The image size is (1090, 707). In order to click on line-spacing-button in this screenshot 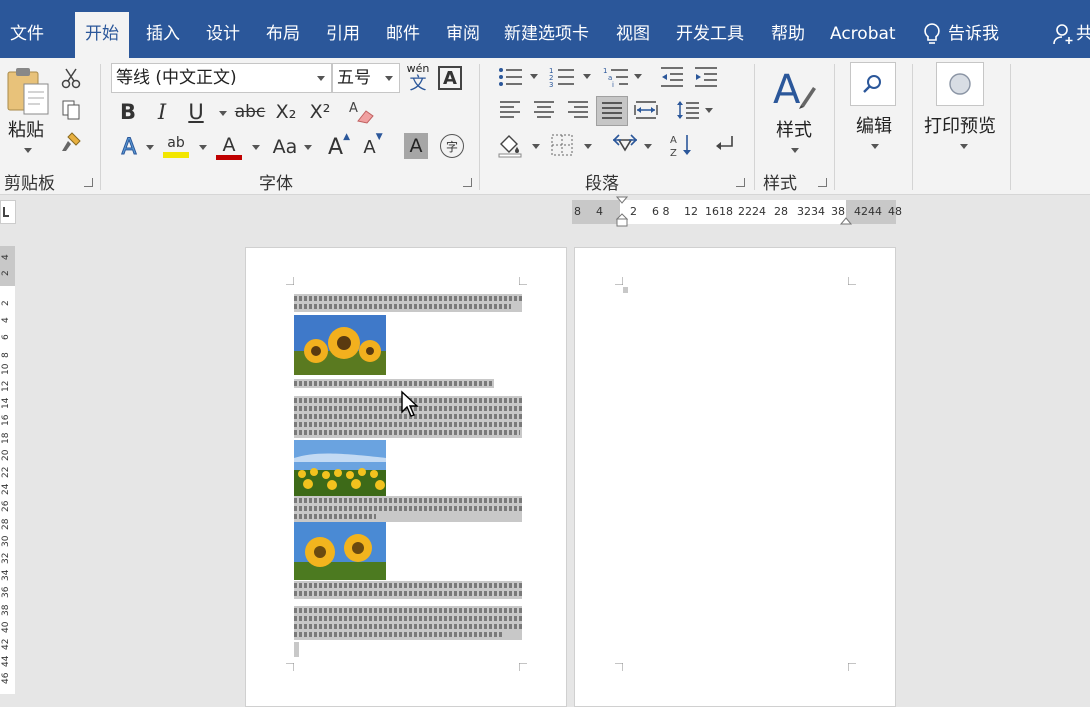, I will do `click(688, 110)`.